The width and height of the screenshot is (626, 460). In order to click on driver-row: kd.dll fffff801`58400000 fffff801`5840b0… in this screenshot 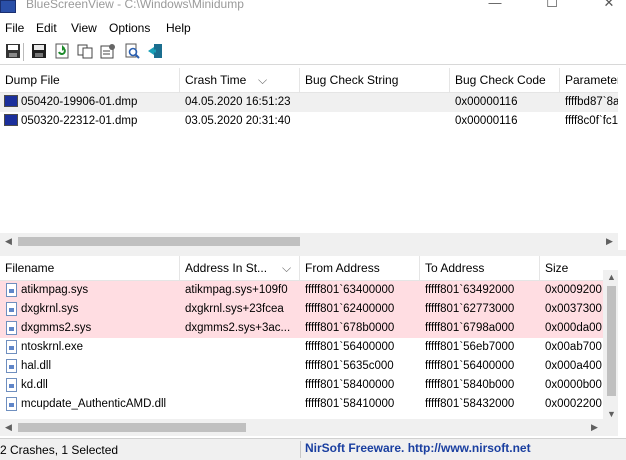, I will do `click(309, 385)`.